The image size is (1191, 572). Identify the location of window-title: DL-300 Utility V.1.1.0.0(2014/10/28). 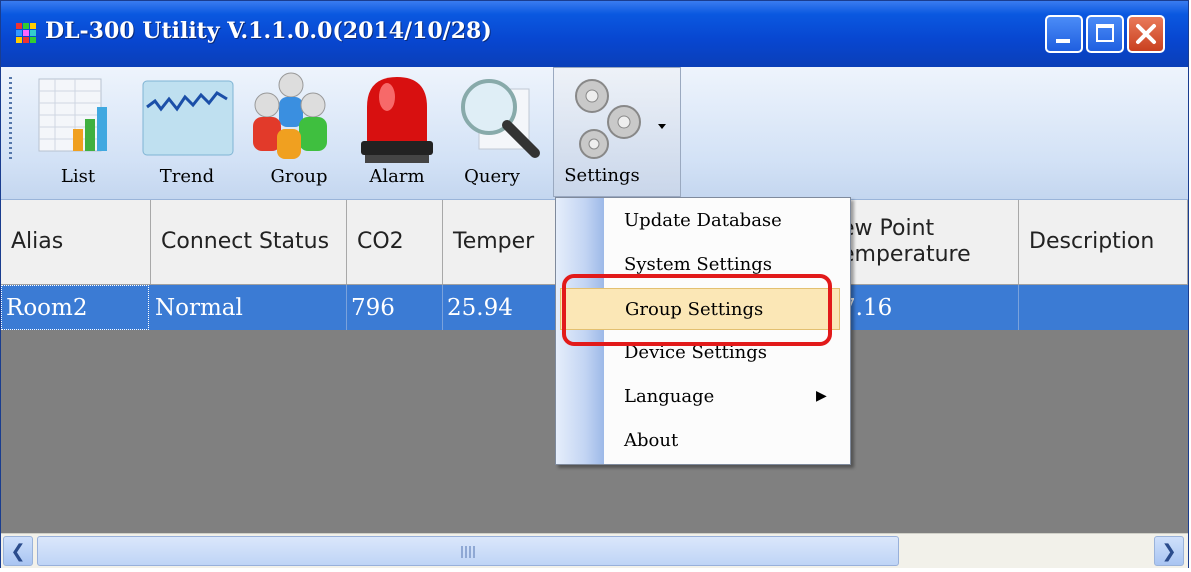
(268, 31).